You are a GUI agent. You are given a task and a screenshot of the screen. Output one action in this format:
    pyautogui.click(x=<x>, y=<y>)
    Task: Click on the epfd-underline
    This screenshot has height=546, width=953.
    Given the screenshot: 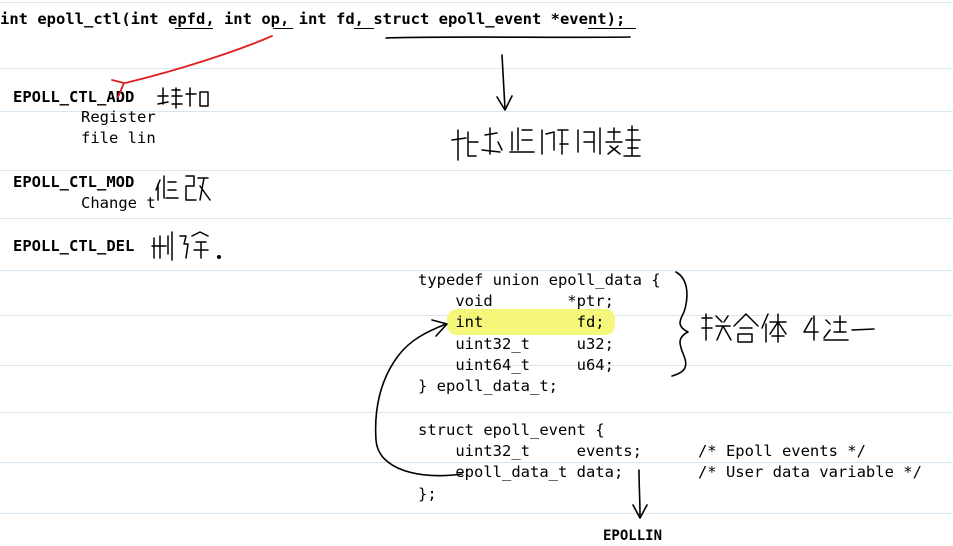 What is the action you would take?
    pyautogui.click(x=194, y=28)
    